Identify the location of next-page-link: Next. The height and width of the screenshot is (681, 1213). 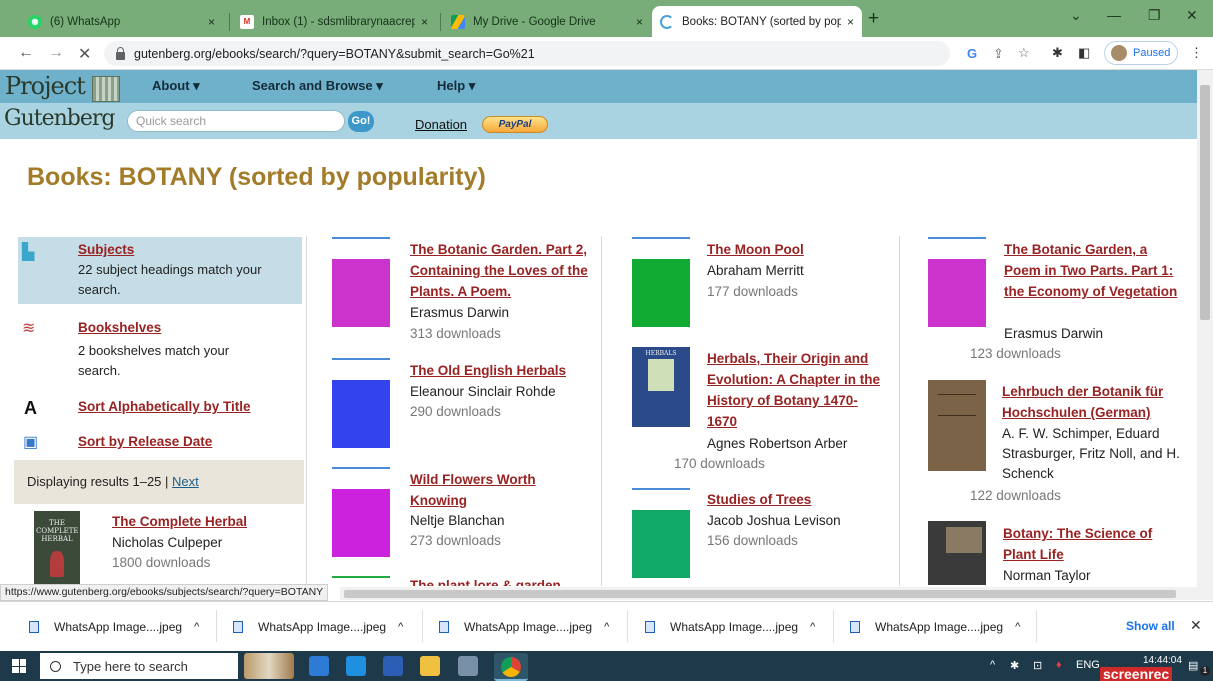
(185, 481).